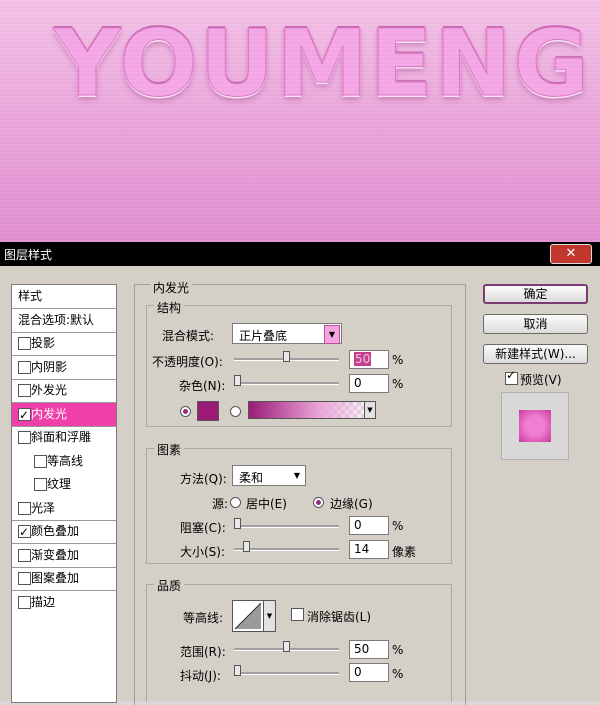 Image resolution: width=600 pixels, height=705 pixels. What do you see at coordinates (64, 484) in the screenshot?
I see `style-item: 纹理` at bounding box center [64, 484].